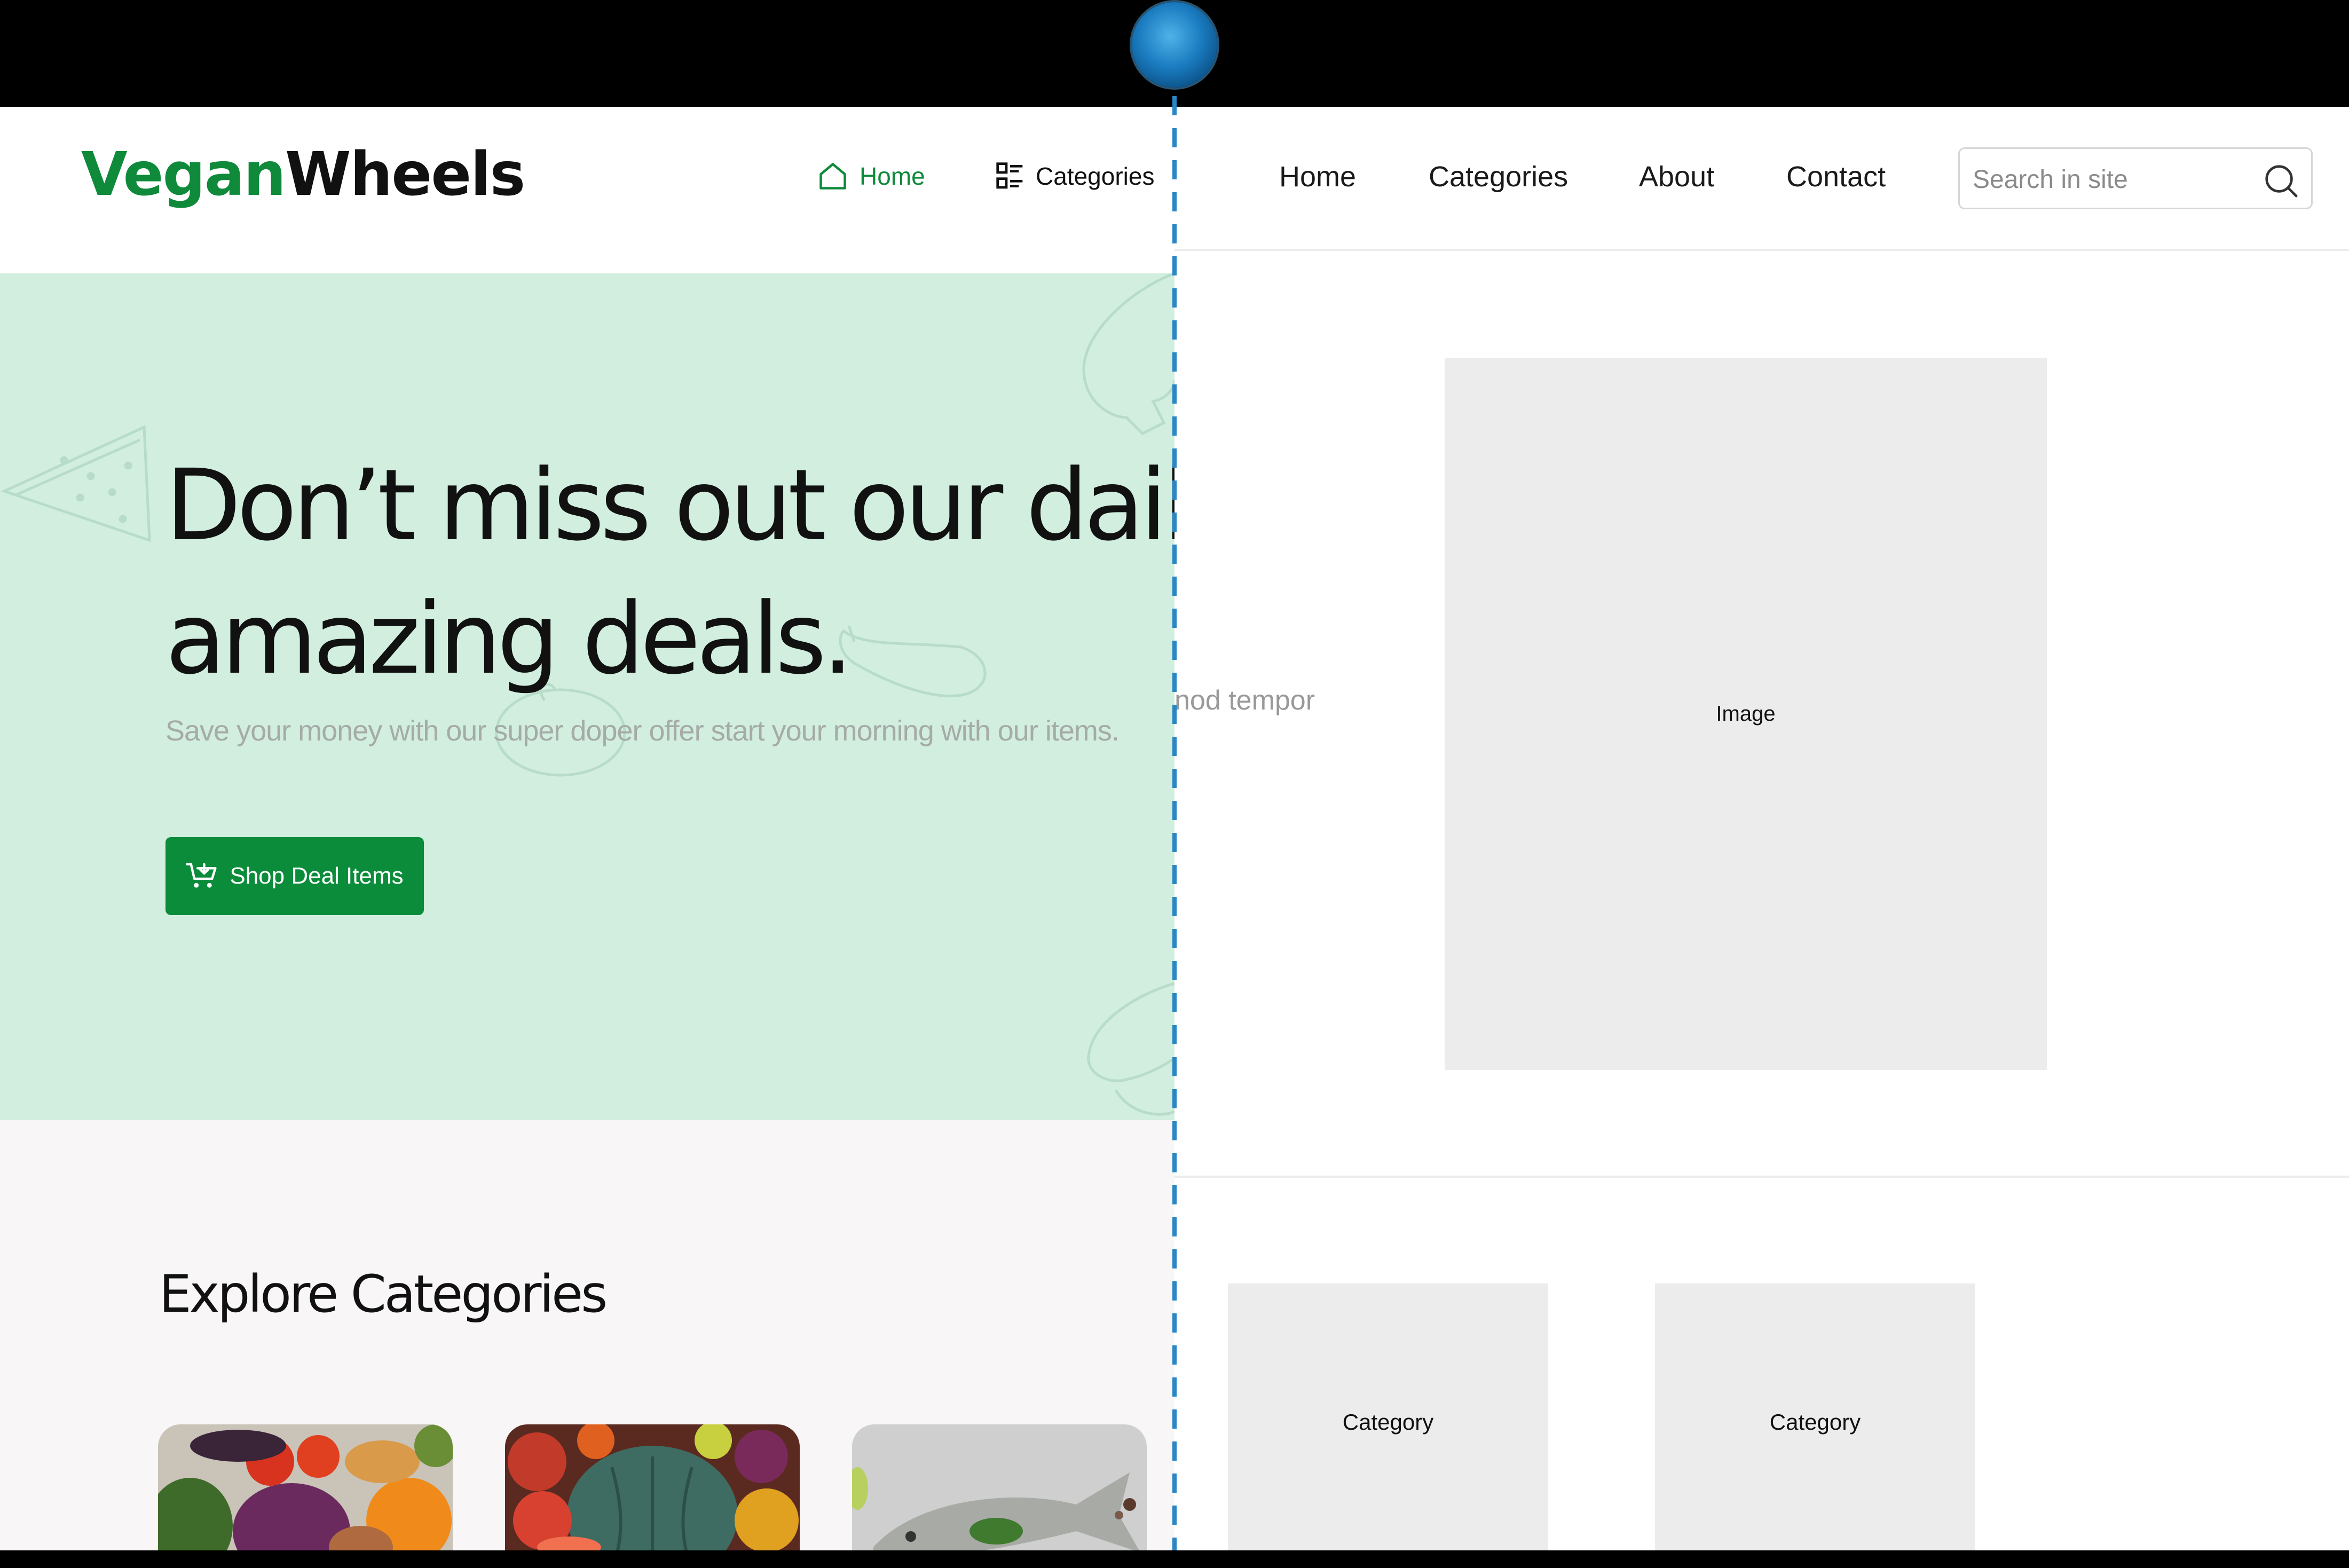 The image size is (2349, 1568). I want to click on categories-icon, so click(1009, 175).